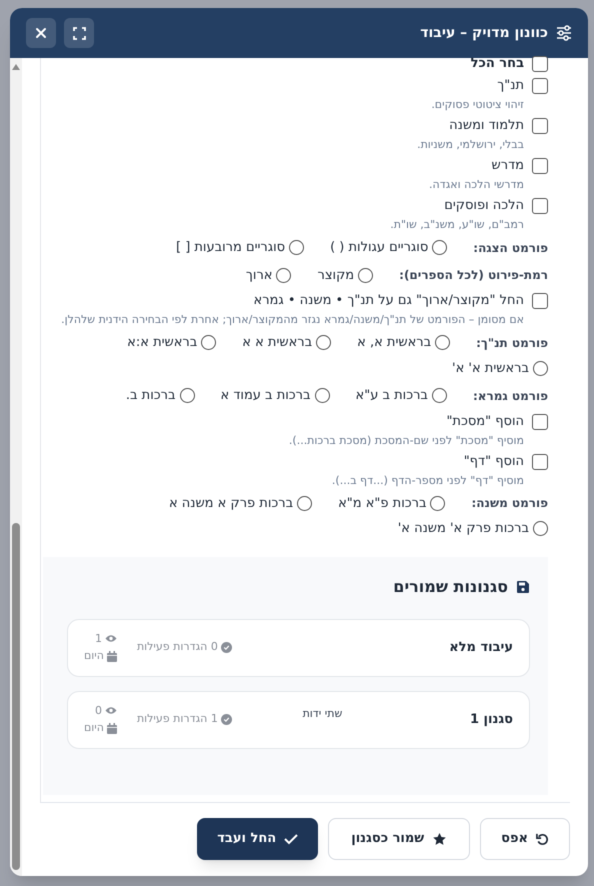  Describe the element at coordinates (497, 64) in the screenshot. I see `checkbox-label: בחר הכל` at that location.